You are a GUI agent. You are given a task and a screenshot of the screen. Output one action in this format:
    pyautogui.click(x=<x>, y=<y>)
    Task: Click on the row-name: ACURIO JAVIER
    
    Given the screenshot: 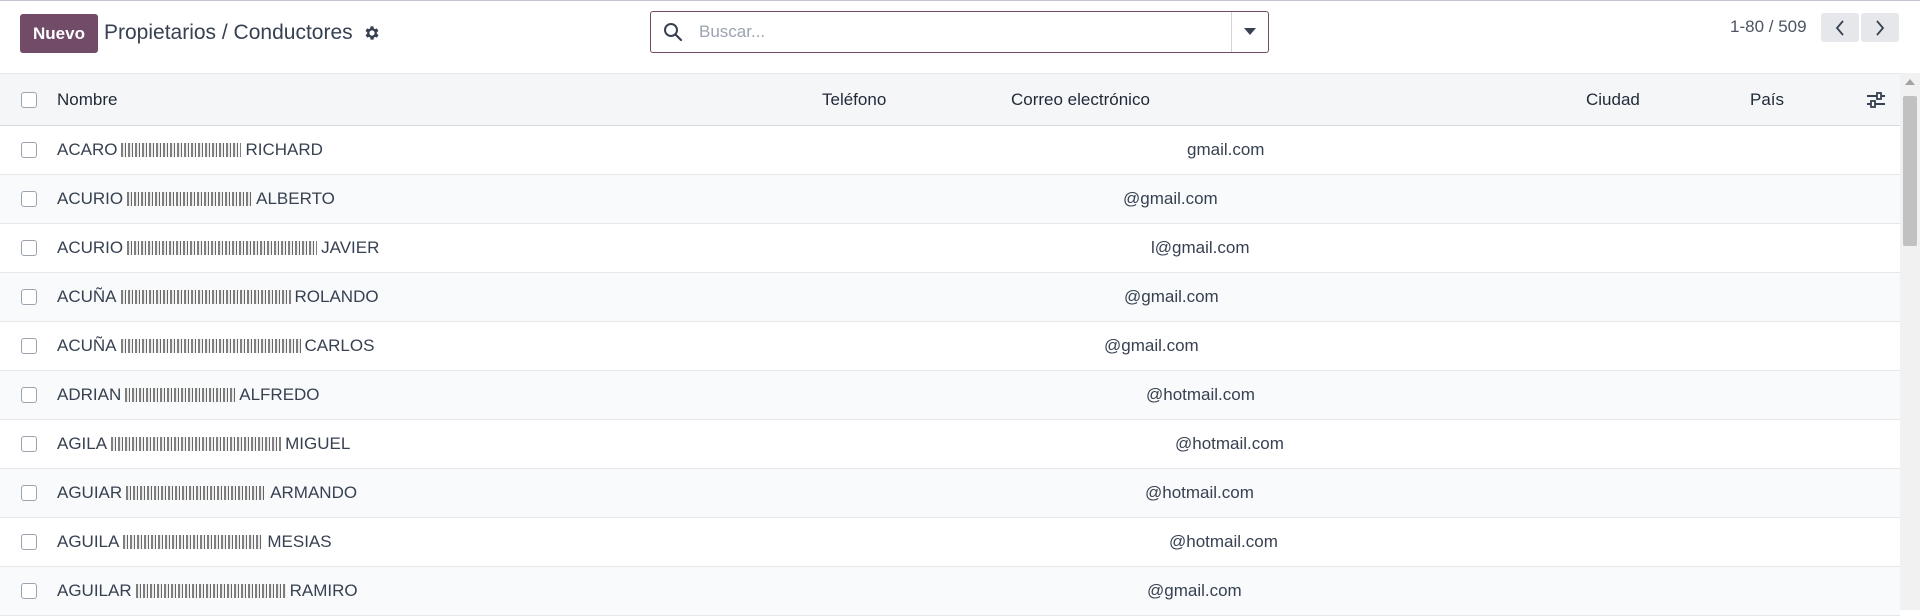 What is the action you would take?
    pyautogui.click(x=218, y=248)
    